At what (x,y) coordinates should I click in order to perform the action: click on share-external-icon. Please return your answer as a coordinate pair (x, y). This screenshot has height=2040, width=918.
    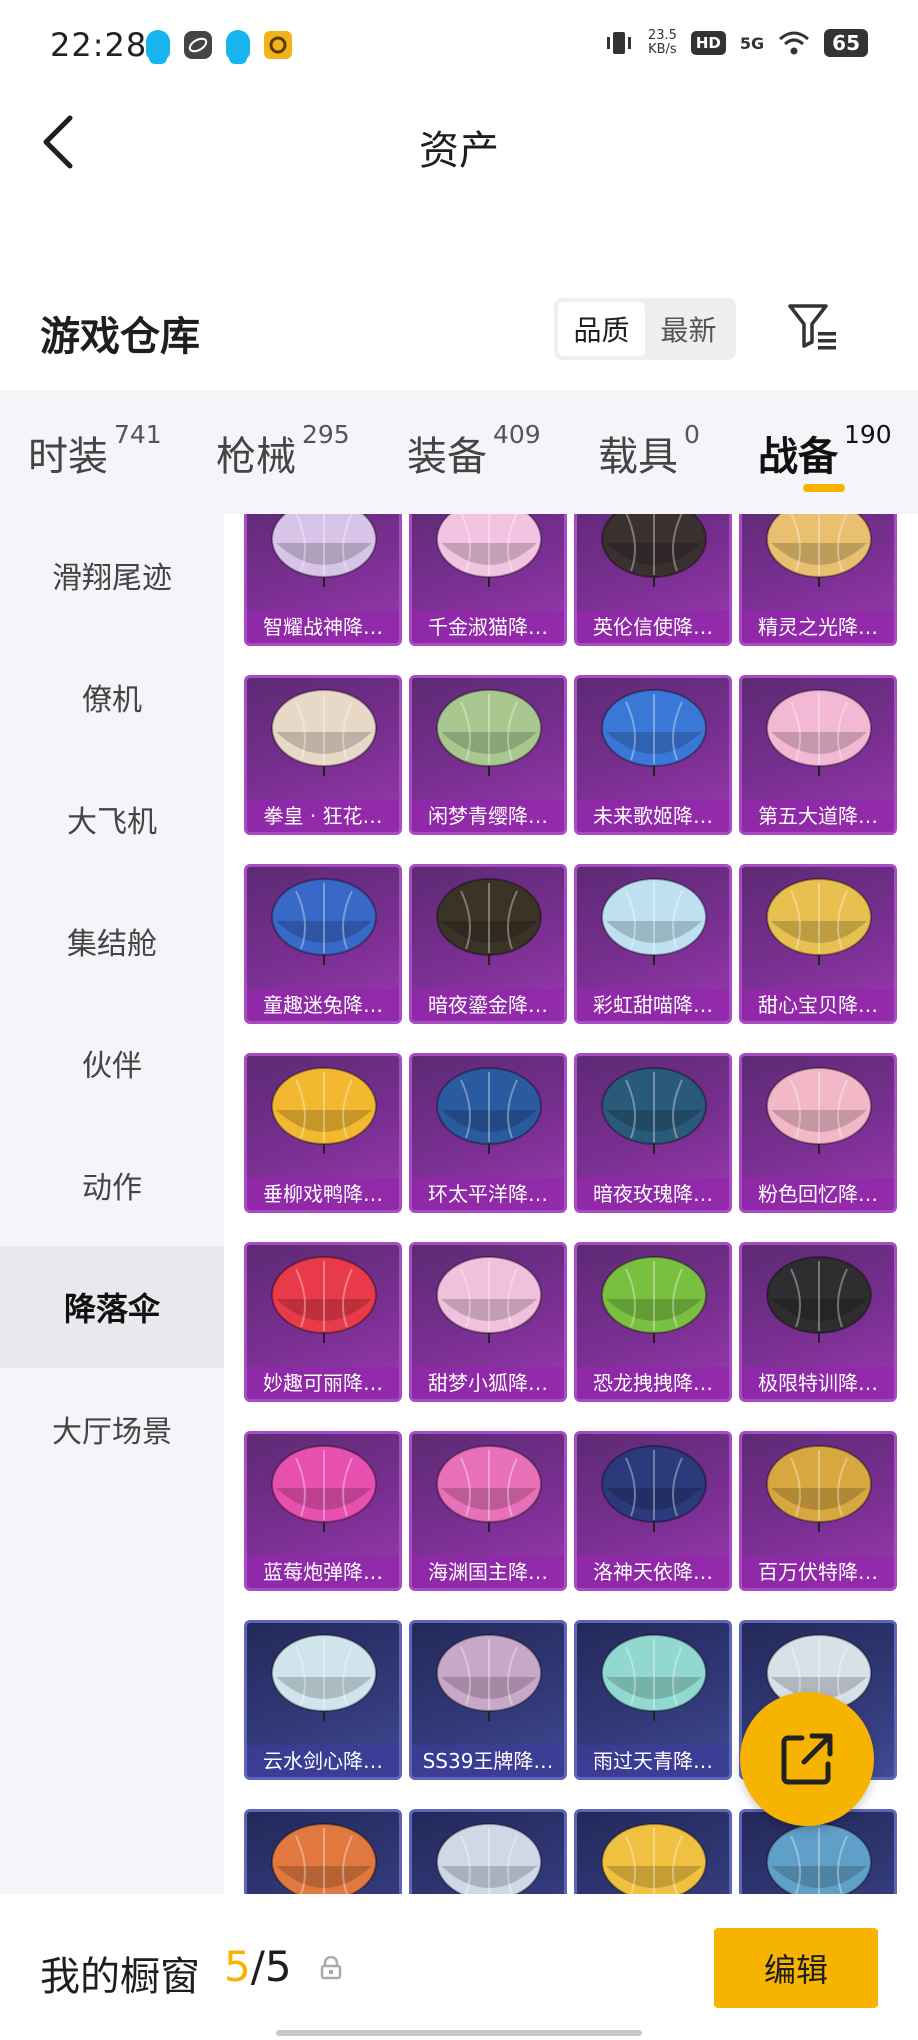
    Looking at the image, I should click on (807, 1759).